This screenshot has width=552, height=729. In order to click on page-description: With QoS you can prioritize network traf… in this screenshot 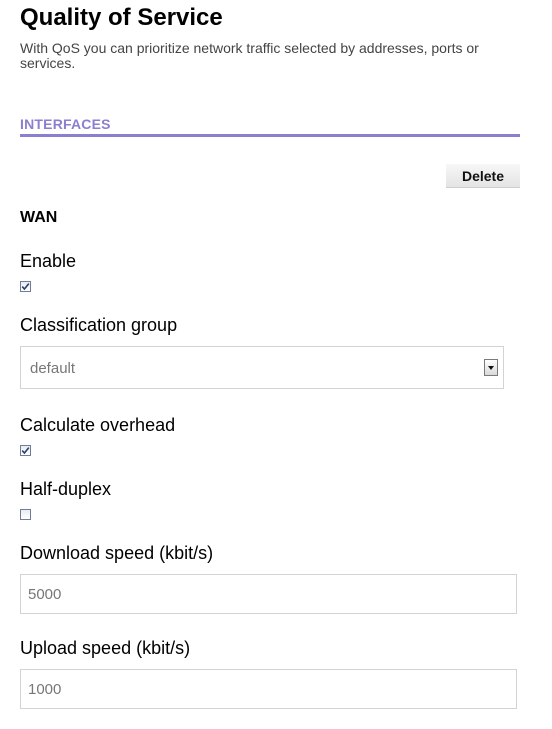, I will do `click(249, 55)`.